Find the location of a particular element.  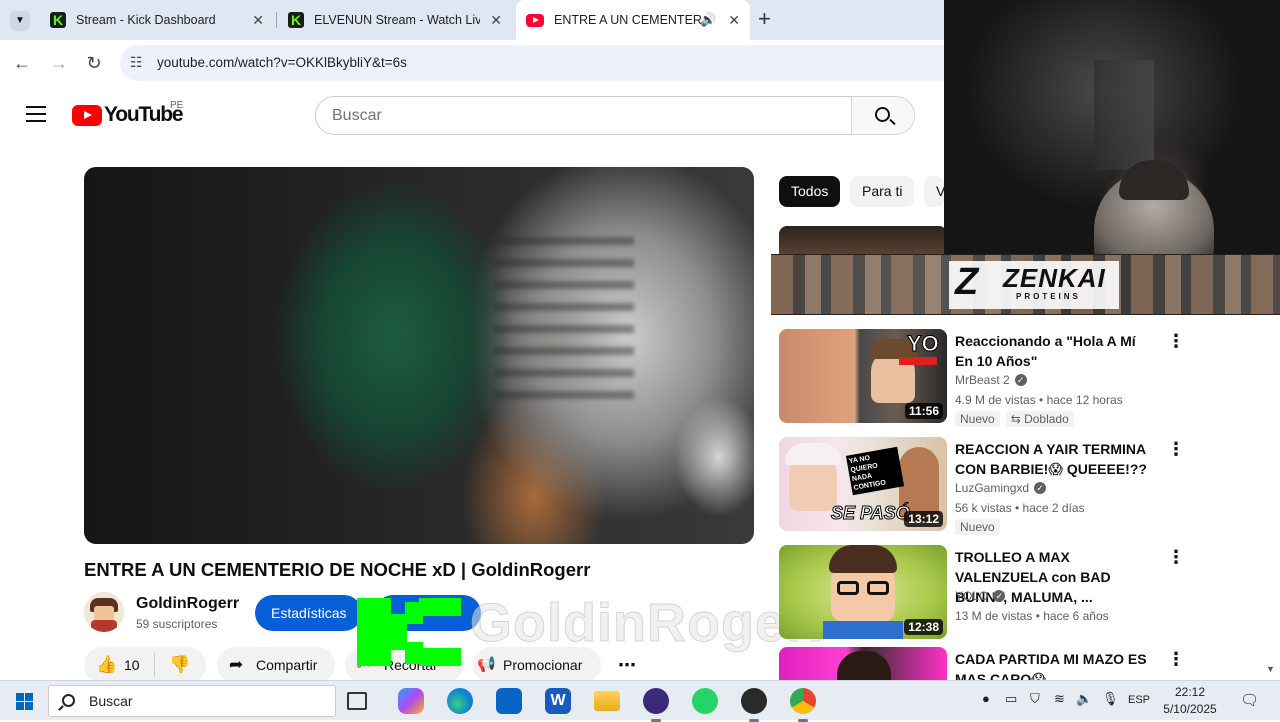

recommended-video: CADA PARTIDA MI MAZO ES MAS CARO😱 ⋮ is located at coordinates (989, 663).